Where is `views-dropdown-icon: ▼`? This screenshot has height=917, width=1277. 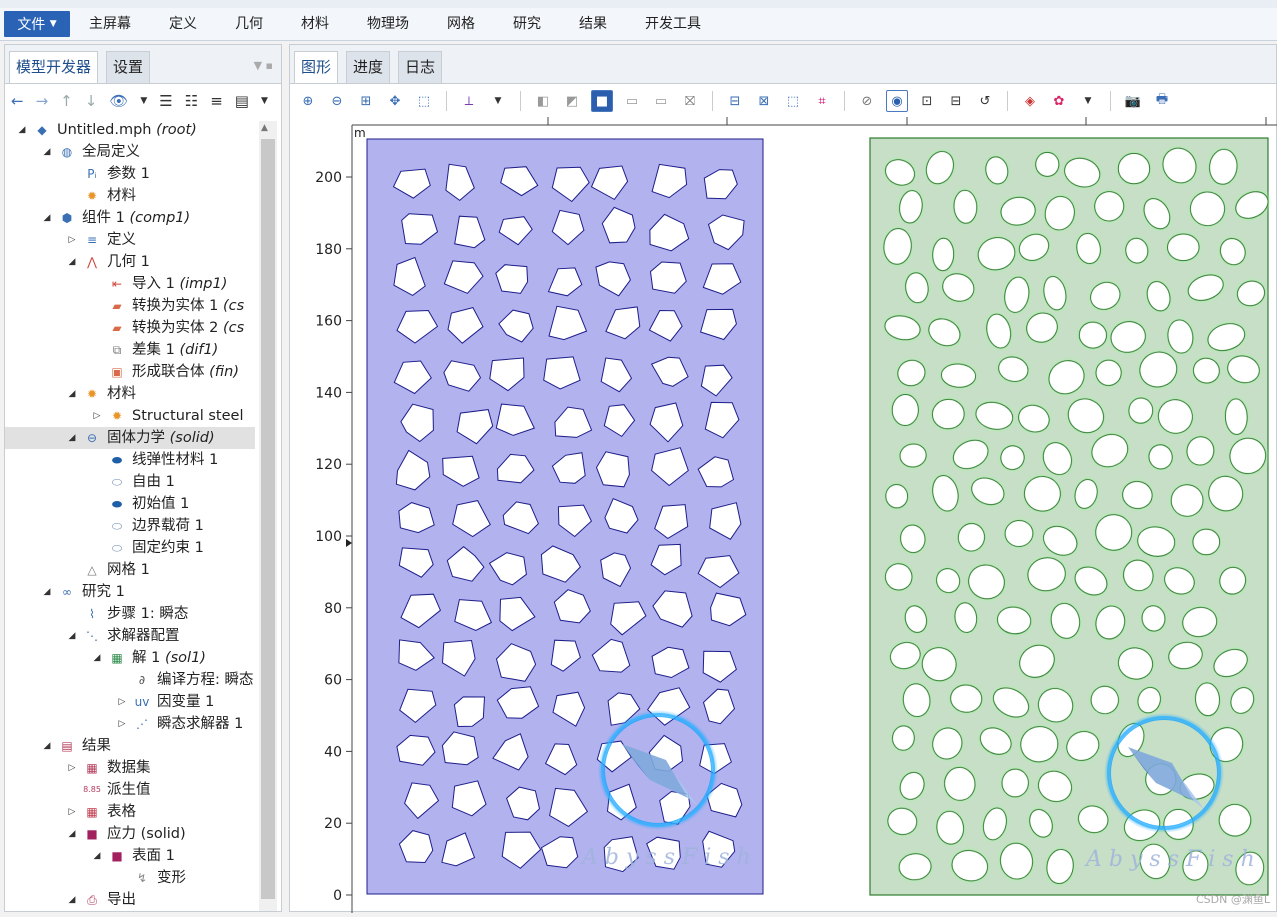
views-dropdown-icon: ▼ is located at coordinates (498, 101).